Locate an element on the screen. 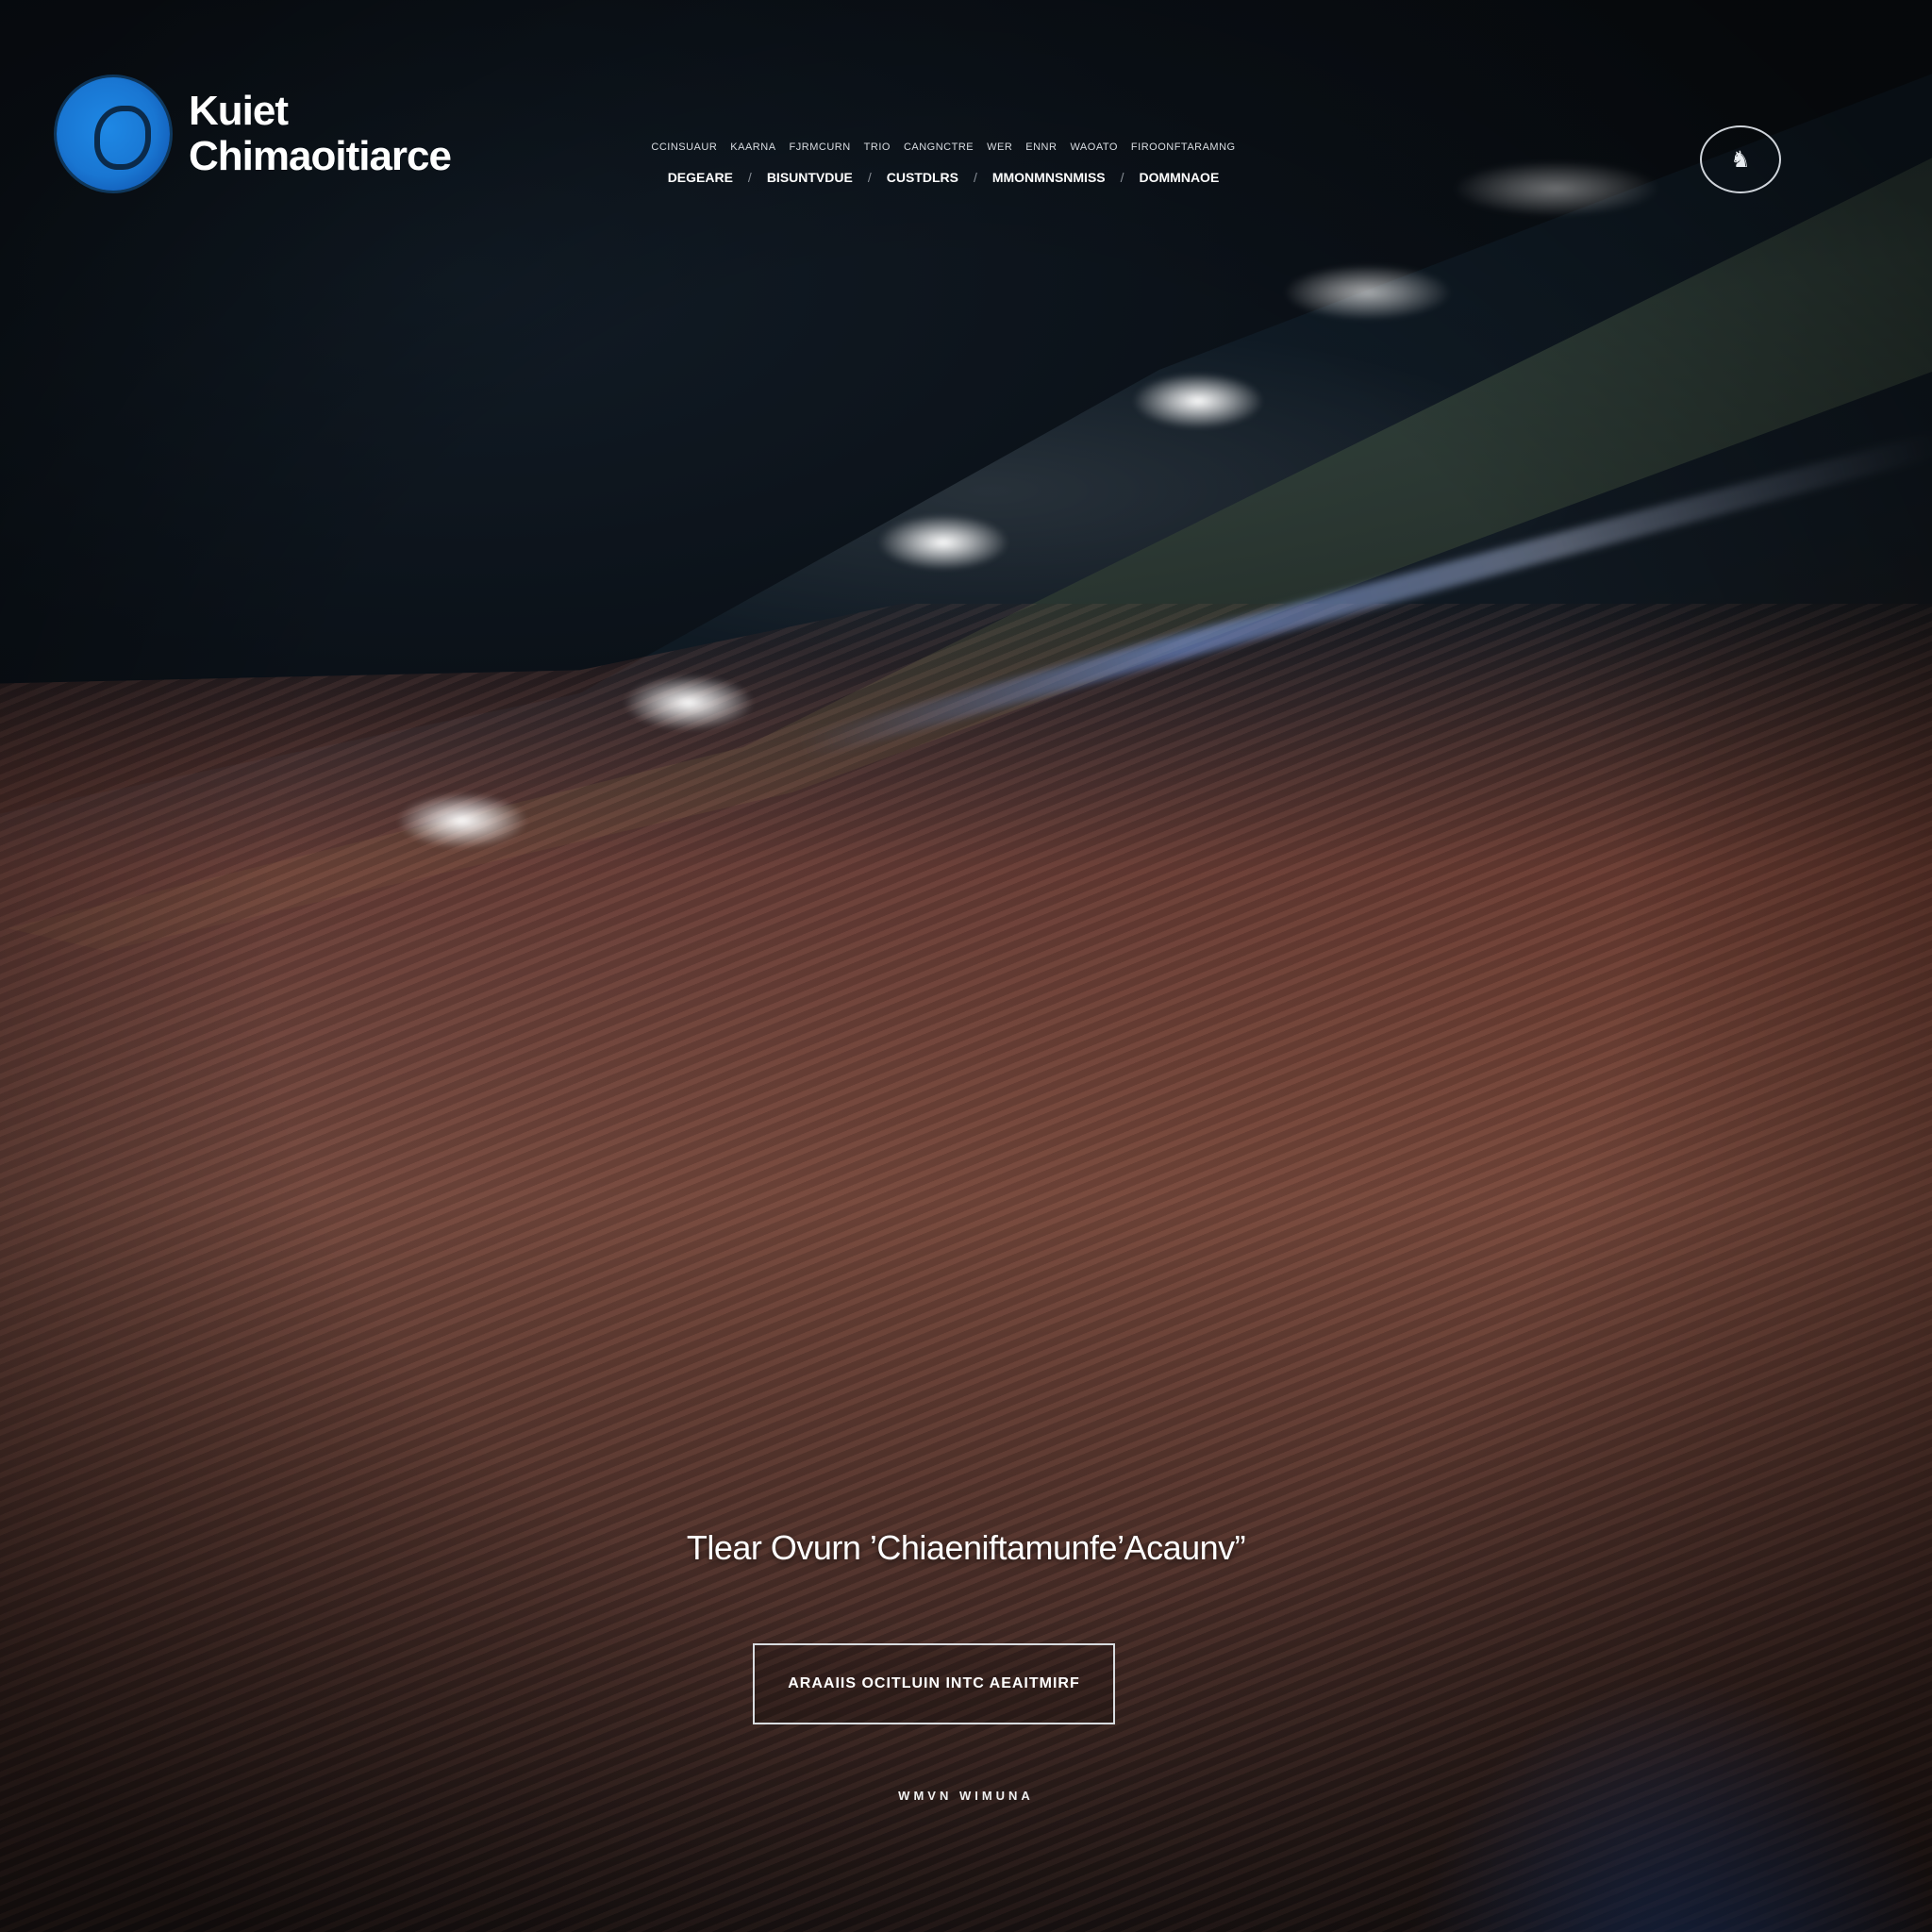 This screenshot has width=1932, height=1932. nav-top-link: Fjrmcurn is located at coordinates (821, 148).